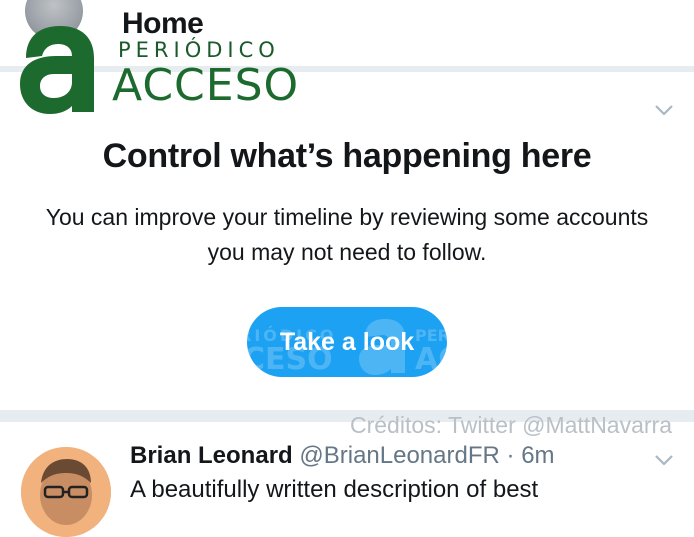 This screenshot has width=694, height=537. What do you see at coordinates (399, 455) in the screenshot?
I see `tweet-author-handle: @BrianLeonardFR` at bounding box center [399, 455].